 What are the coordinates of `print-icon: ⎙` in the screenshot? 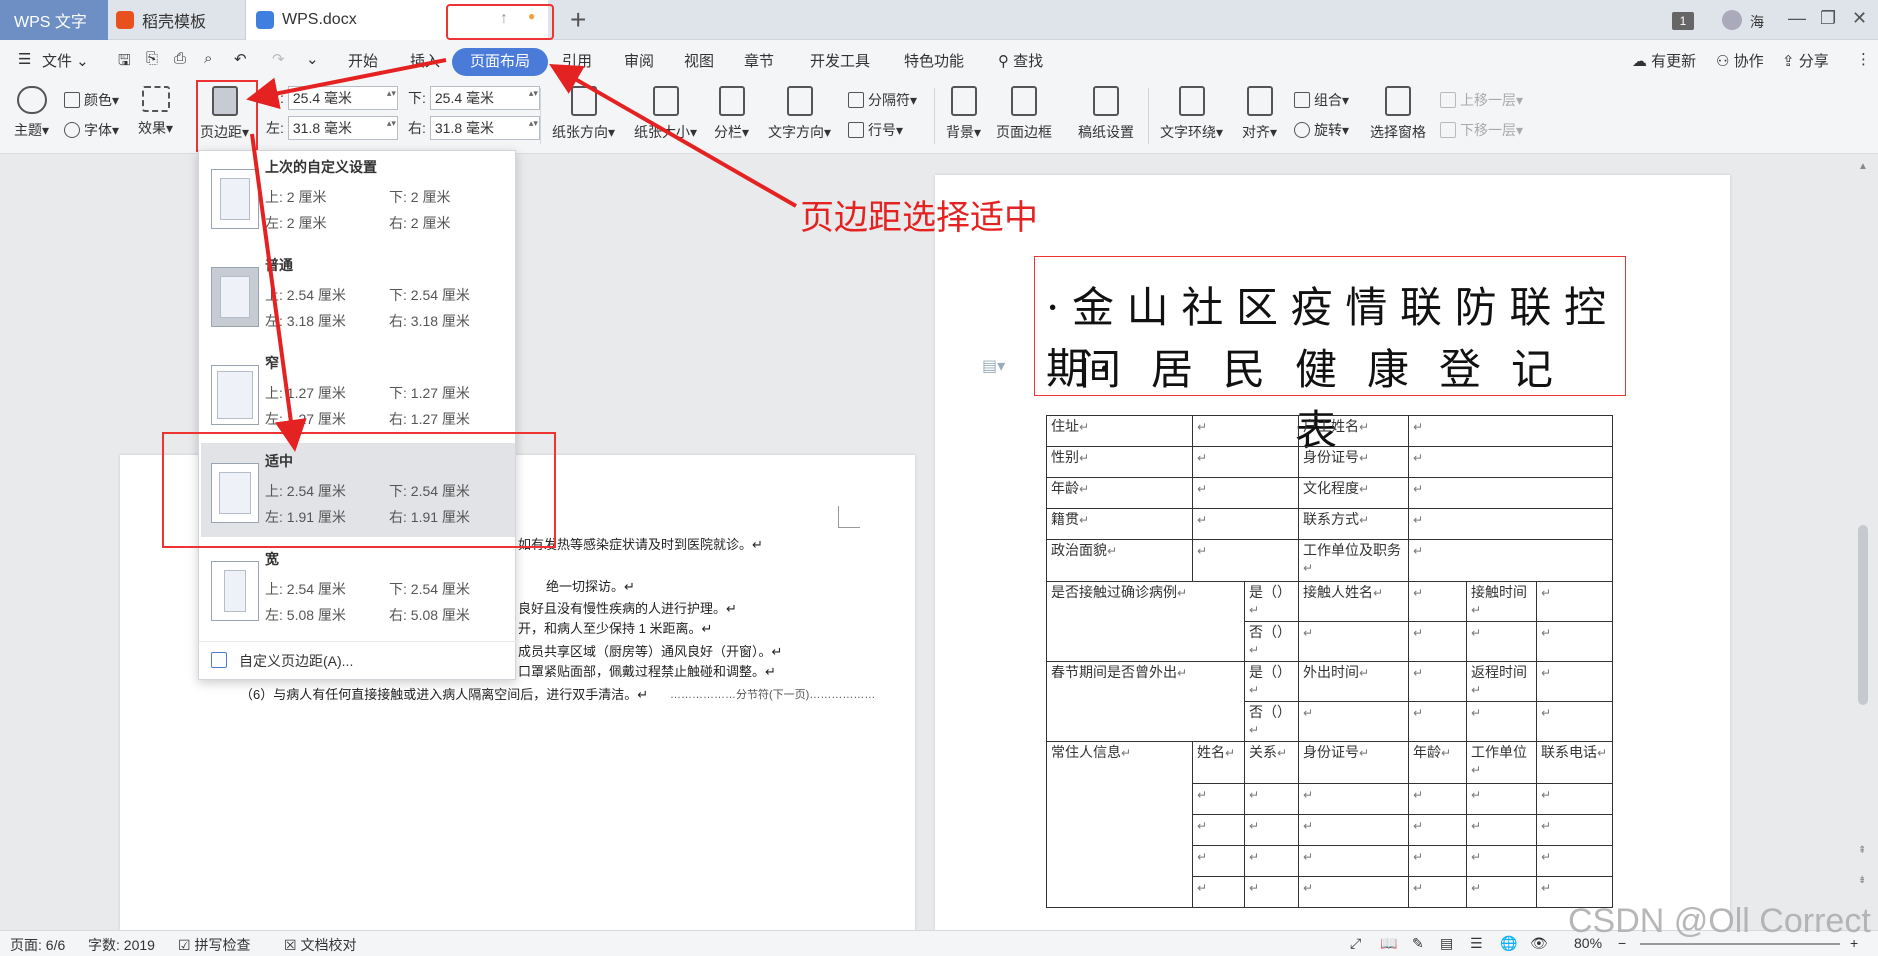 It's located at (180, 58).